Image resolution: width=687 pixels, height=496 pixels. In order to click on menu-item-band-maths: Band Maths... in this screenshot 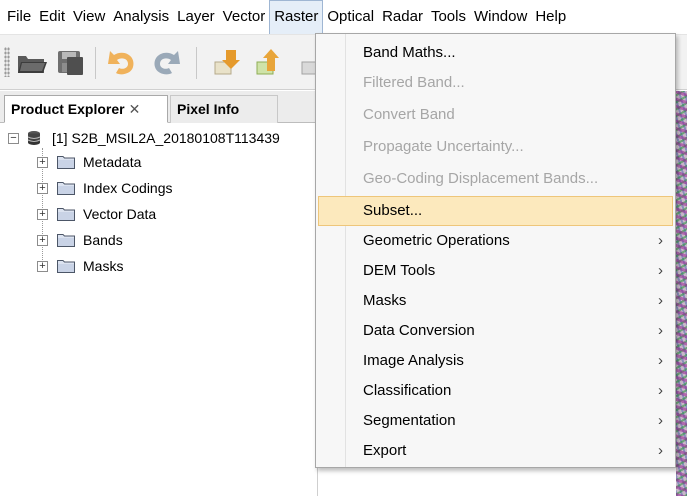, I will do `click(495, 53)`.